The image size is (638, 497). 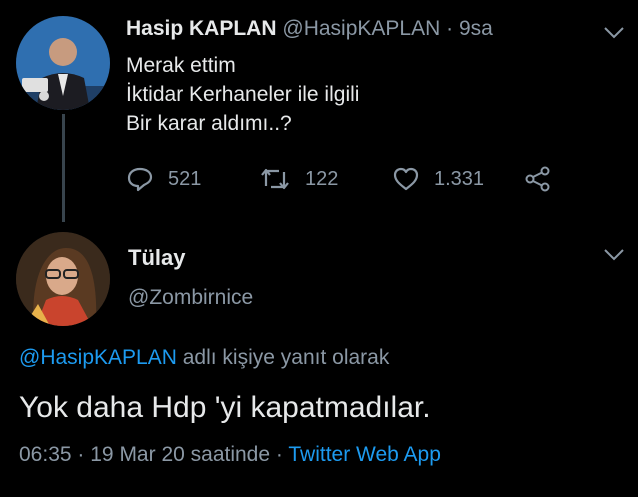 I want to click on author-name: Hasip KAPLAN, so click(x=201, y=28).